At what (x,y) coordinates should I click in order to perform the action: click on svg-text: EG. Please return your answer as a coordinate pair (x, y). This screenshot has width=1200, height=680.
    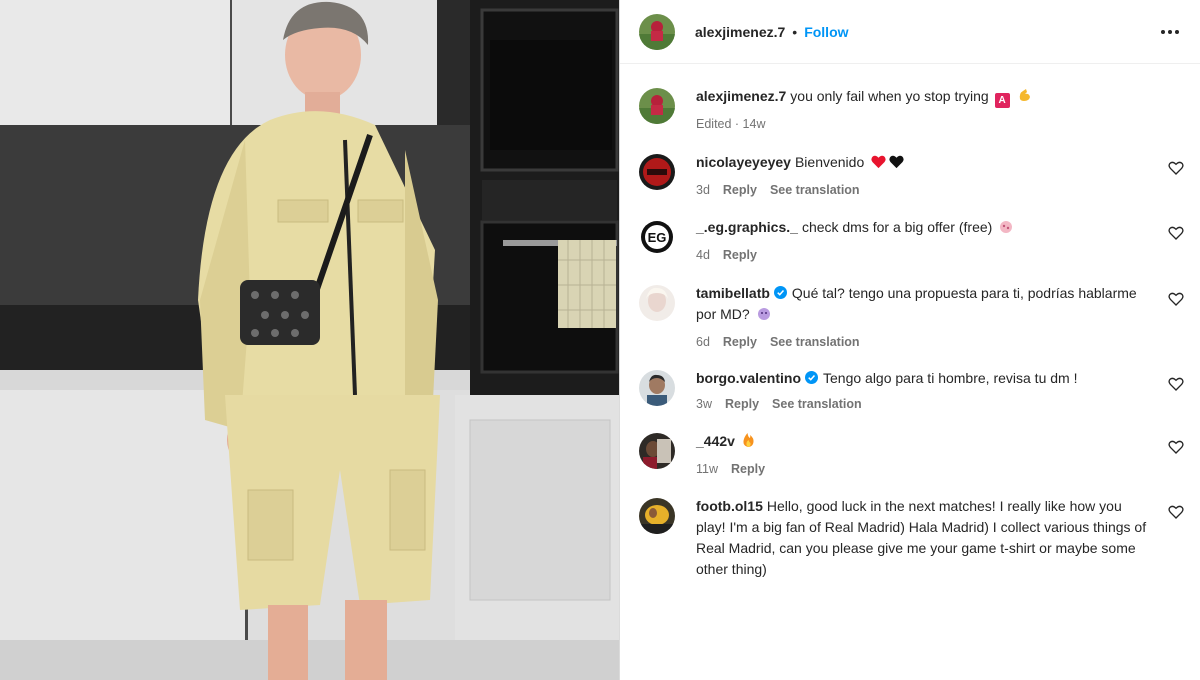
    Looking at the image, I should click on (657, 237).